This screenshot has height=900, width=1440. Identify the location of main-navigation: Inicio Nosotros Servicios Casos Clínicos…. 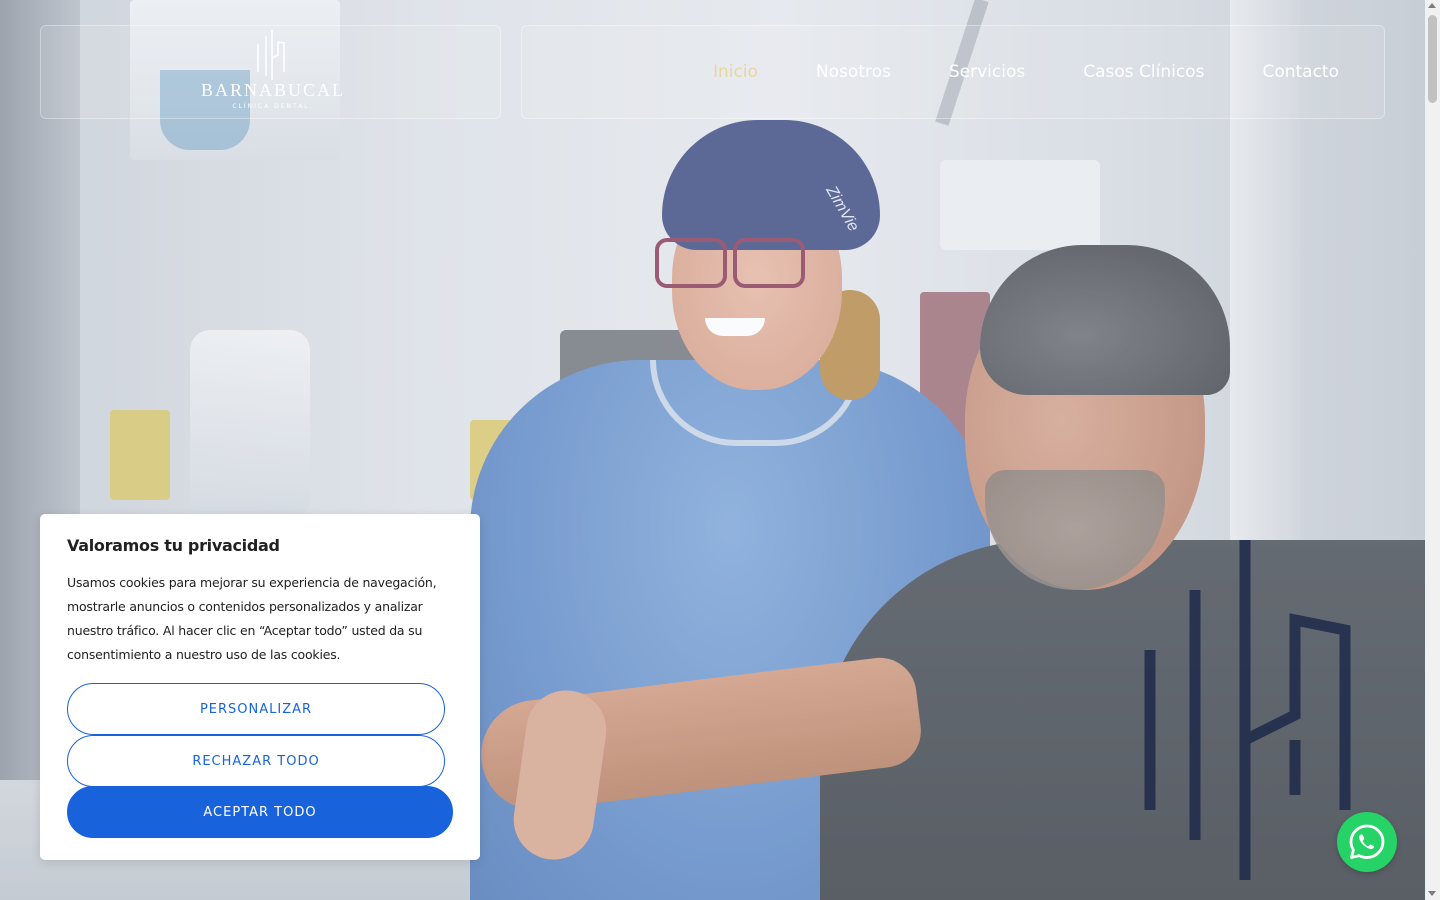
(953, 72).